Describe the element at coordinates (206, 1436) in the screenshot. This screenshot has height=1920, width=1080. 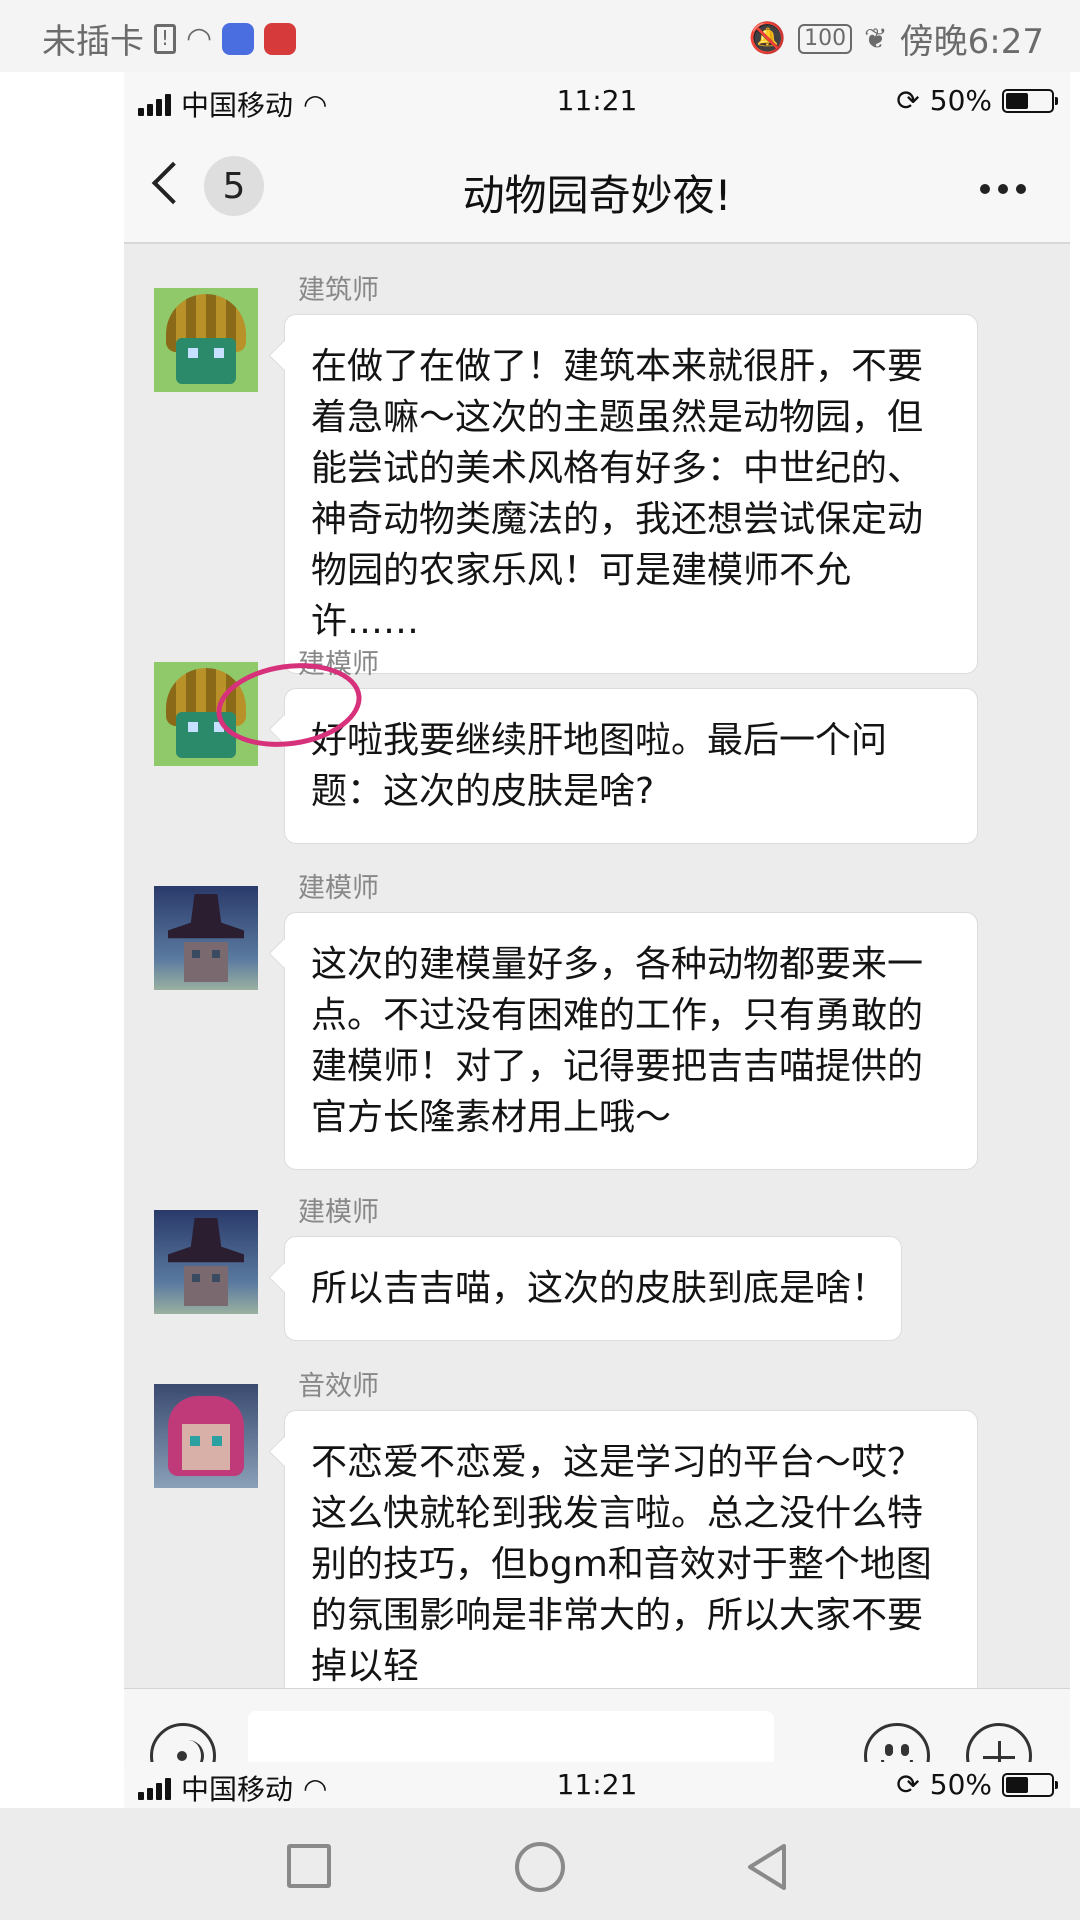
I see `pink-hair-avatar` at that location.